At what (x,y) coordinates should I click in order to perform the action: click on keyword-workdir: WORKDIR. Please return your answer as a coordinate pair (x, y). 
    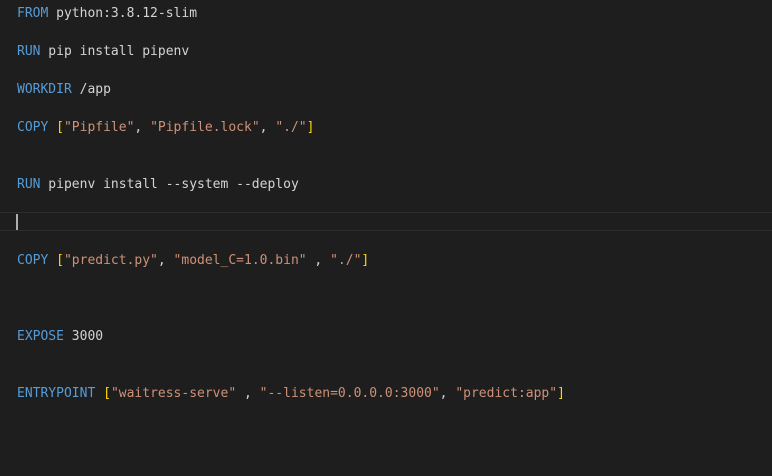
    Looking at the image, I should click on (44, 89).